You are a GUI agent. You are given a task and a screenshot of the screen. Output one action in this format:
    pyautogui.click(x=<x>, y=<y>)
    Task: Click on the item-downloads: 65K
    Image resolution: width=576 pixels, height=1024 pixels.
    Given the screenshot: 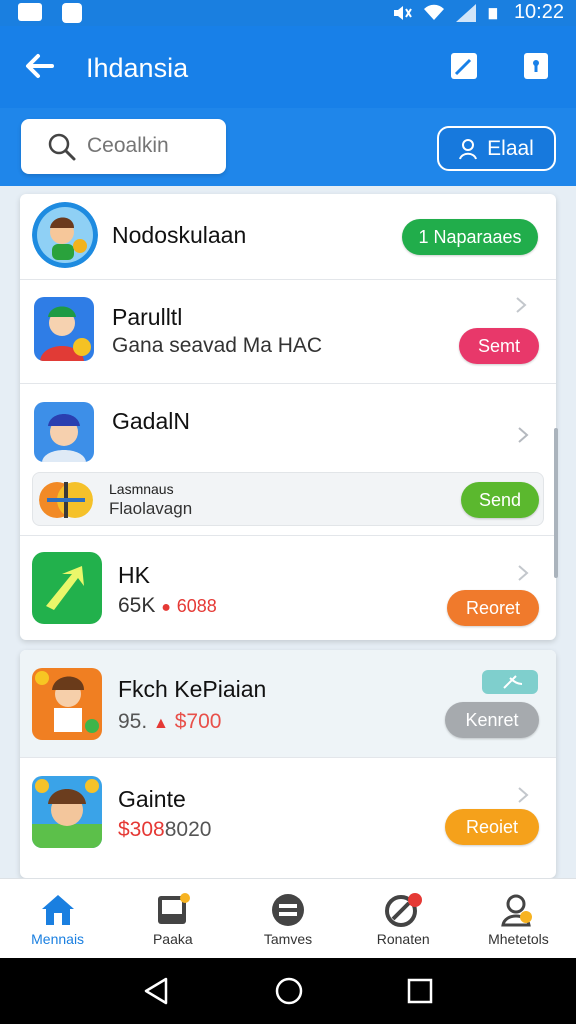 What is the action you would take?
    pyautogui.click(x=137, y=605)
    